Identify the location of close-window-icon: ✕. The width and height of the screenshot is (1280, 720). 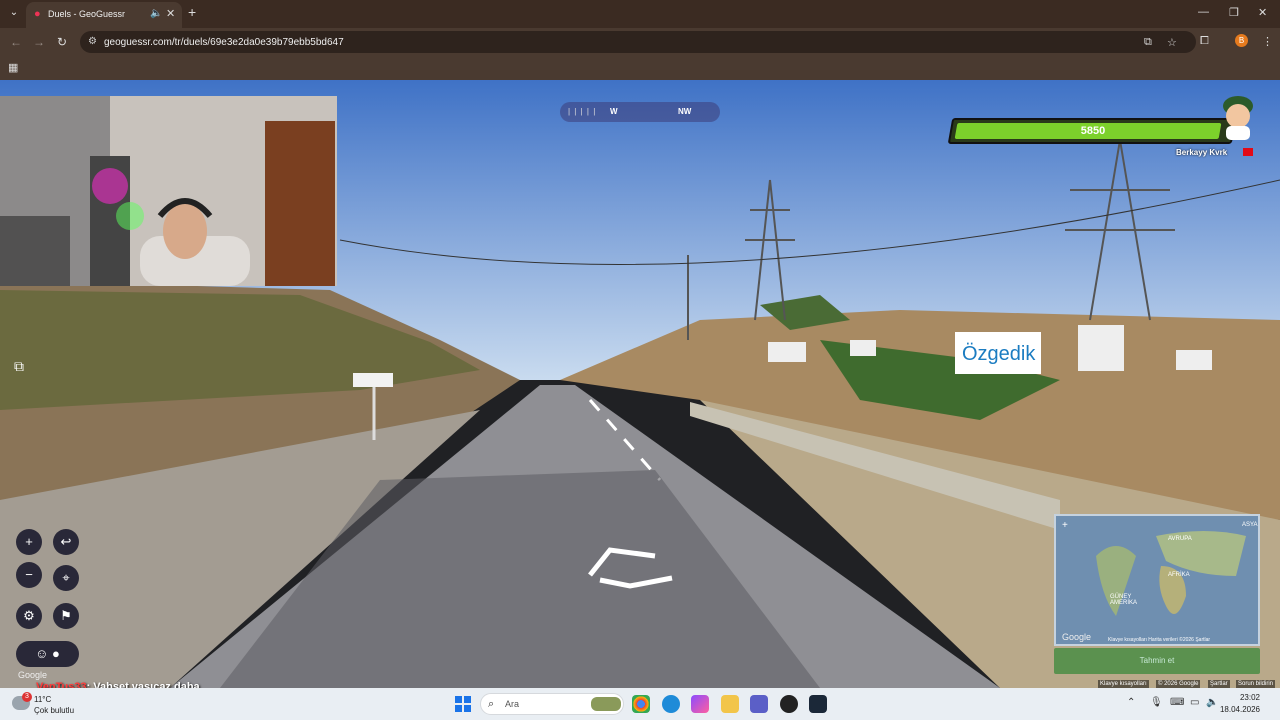
(1262, 12).